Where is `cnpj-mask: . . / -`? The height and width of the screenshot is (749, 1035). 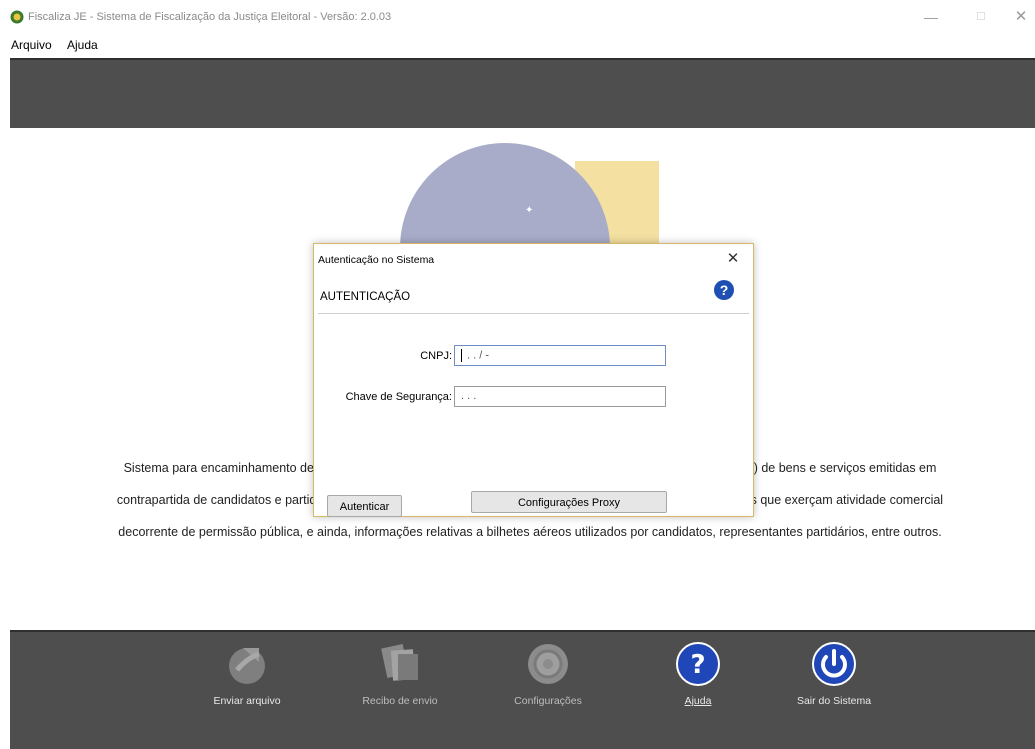 cnpj-mask: . . / - is located at coordinates (477, 355).